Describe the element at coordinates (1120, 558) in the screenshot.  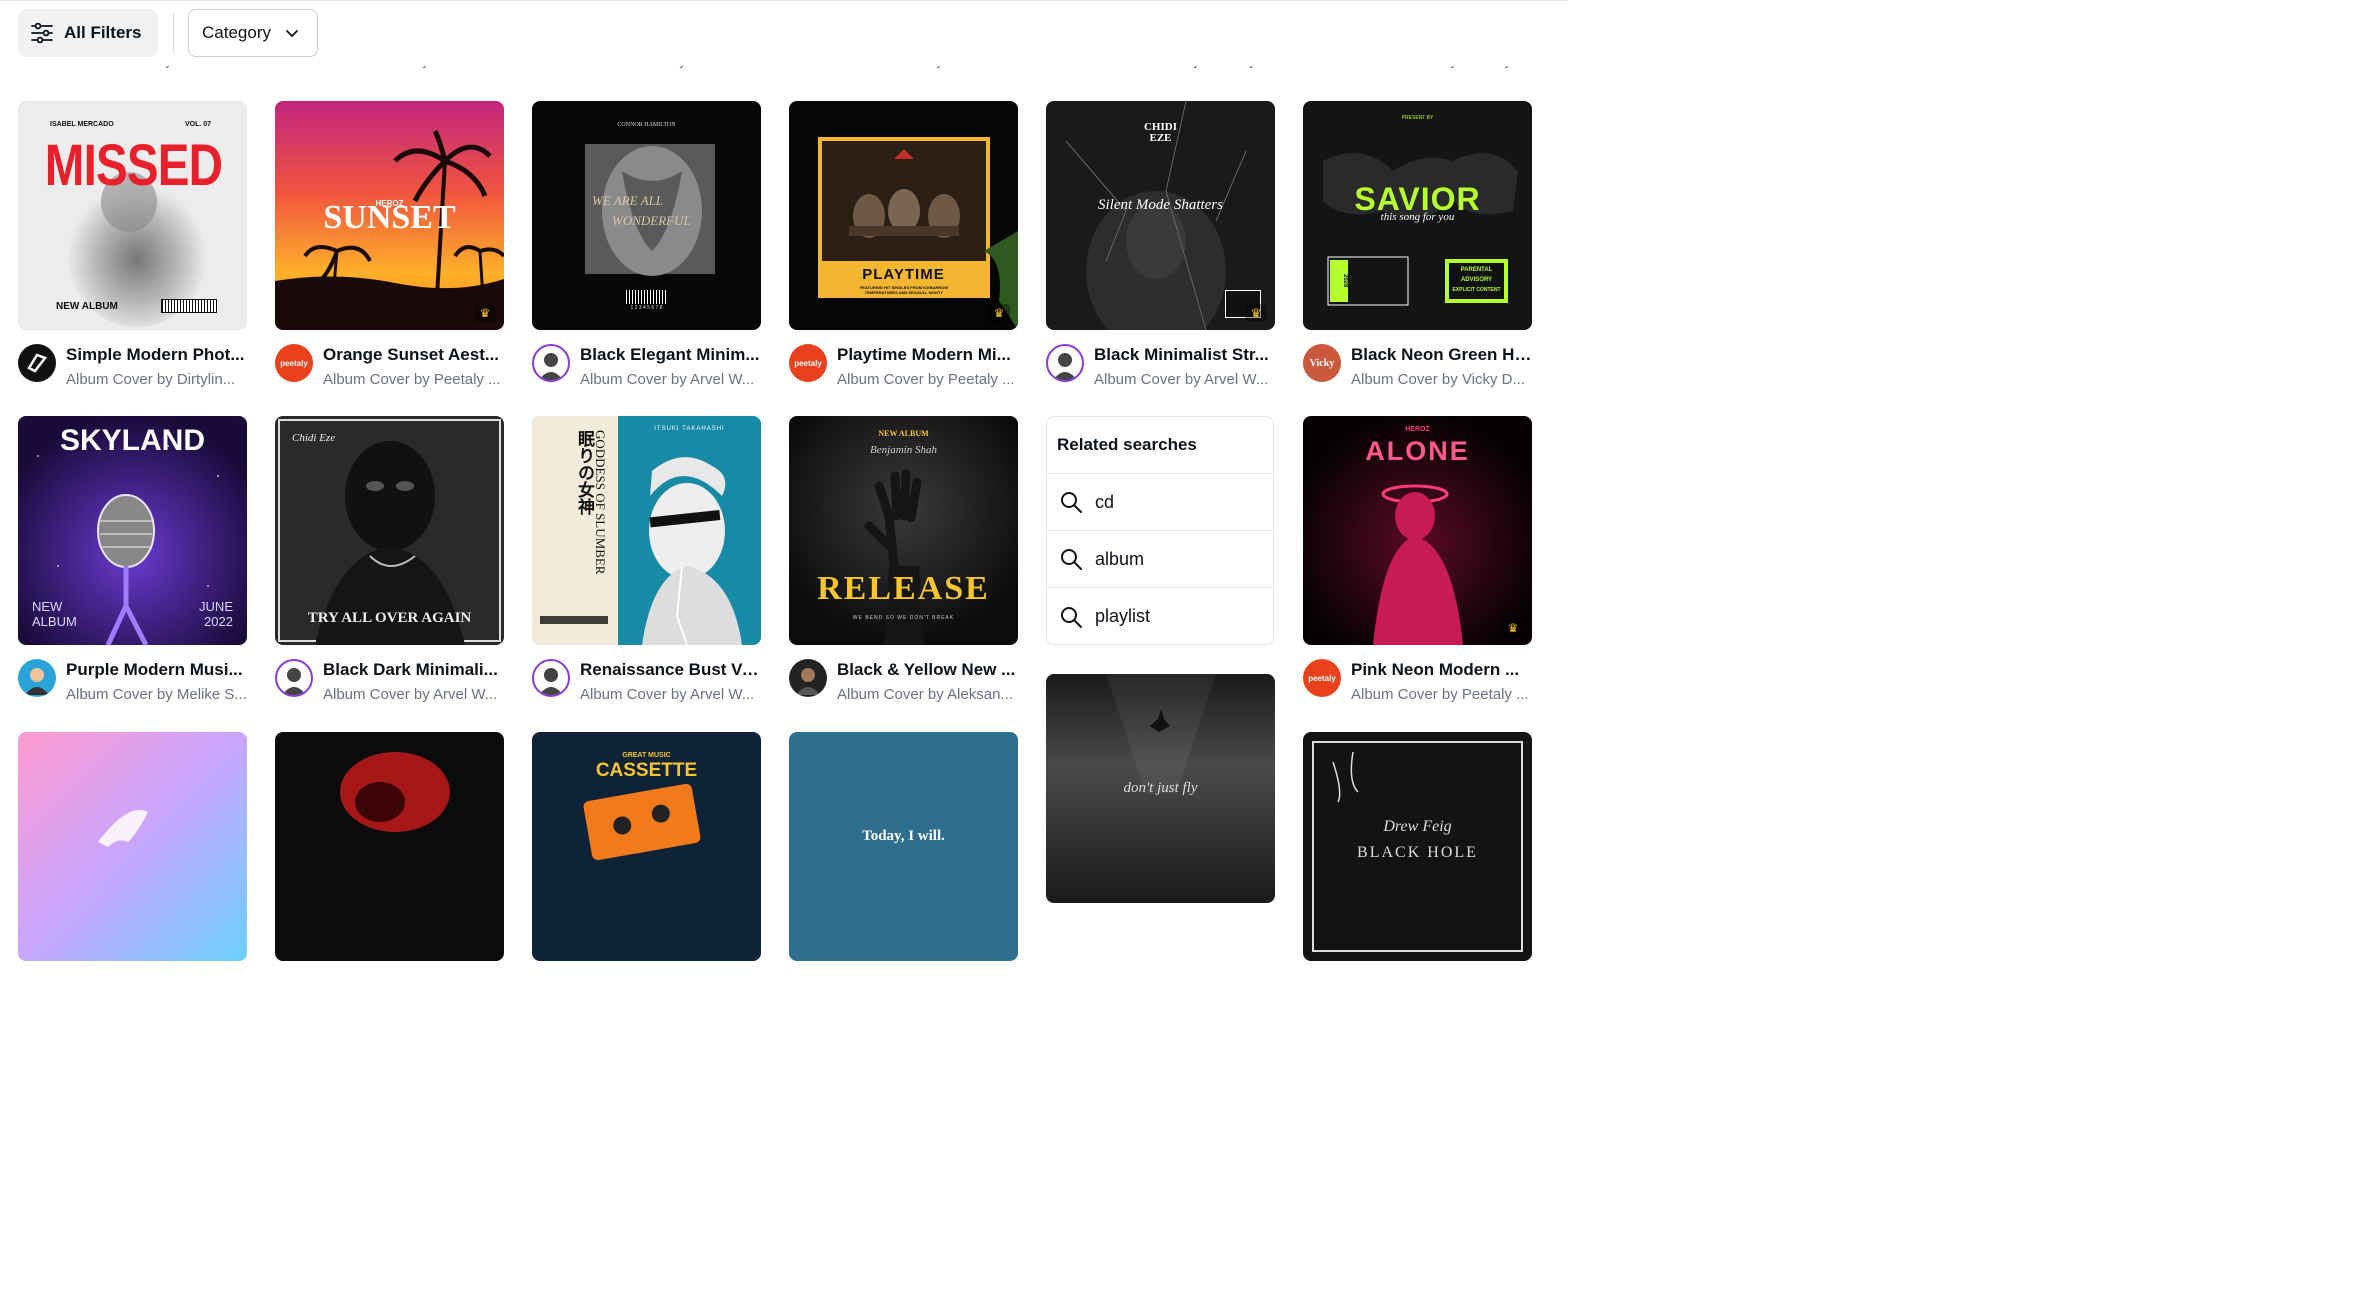
I see `related-search-label: album` at that location.